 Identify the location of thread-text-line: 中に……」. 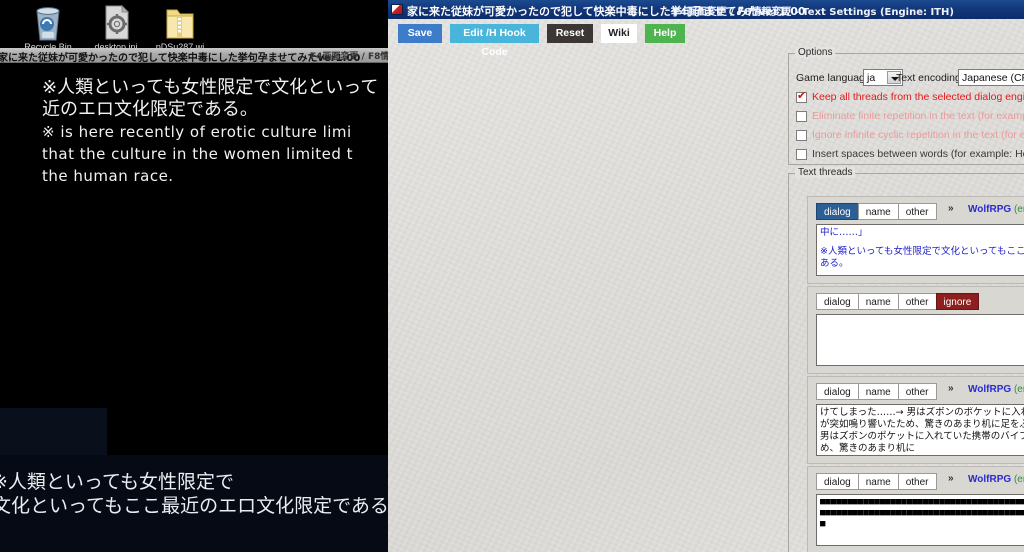
(844, 232).